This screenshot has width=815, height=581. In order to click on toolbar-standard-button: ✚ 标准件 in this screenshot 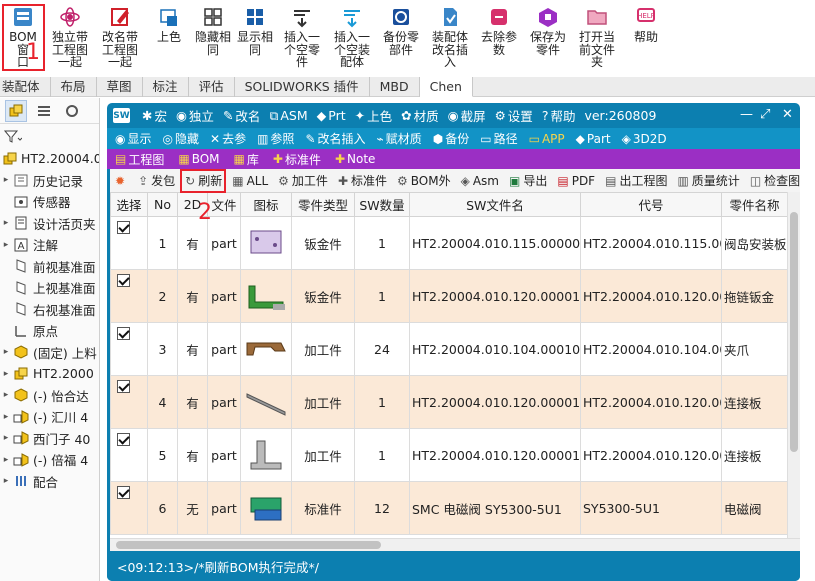, I will do `click(362, 180)`.